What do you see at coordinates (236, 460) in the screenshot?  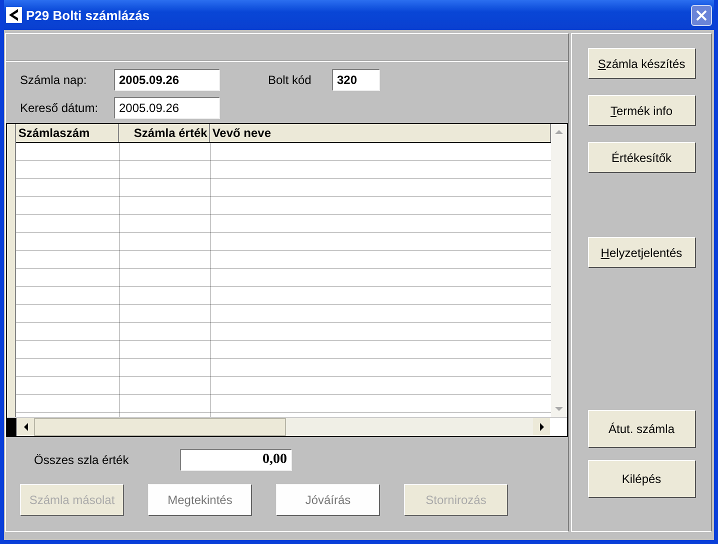 I see `total-field: 0,00` at bounding box center [236, 460].